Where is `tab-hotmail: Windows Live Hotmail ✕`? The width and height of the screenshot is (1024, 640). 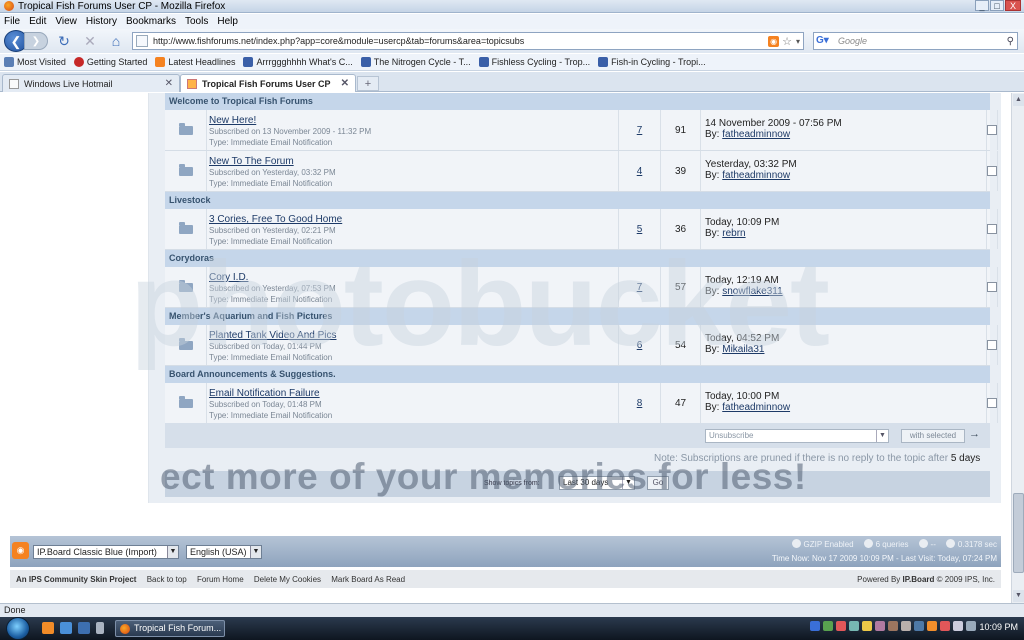 tab-hotmail: Windows Live Hotmail ✕ is located at coordinates (91, 83).